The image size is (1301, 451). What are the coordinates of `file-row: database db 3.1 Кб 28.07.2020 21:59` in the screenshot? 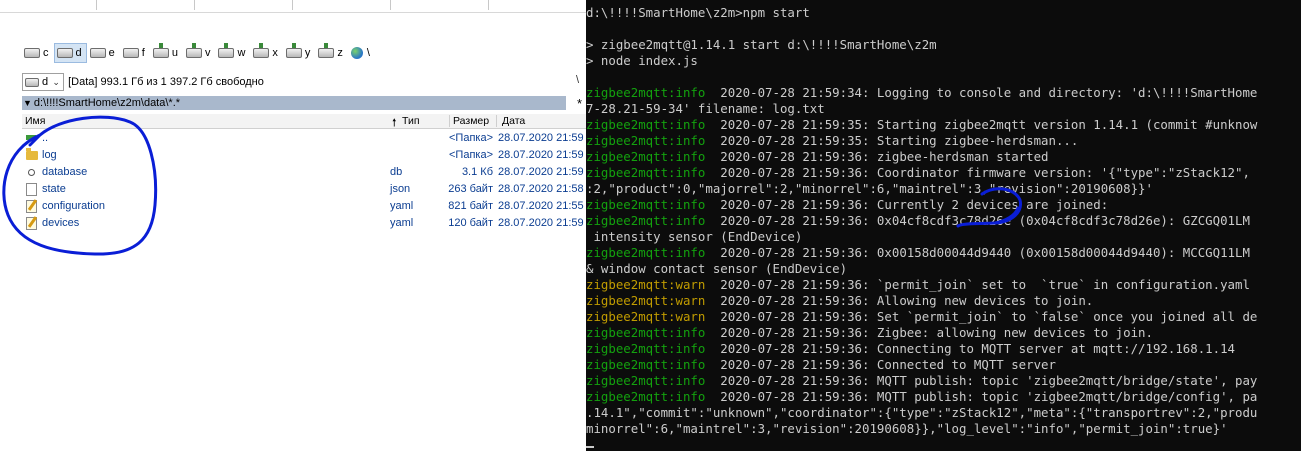 It's located at (304, 172).